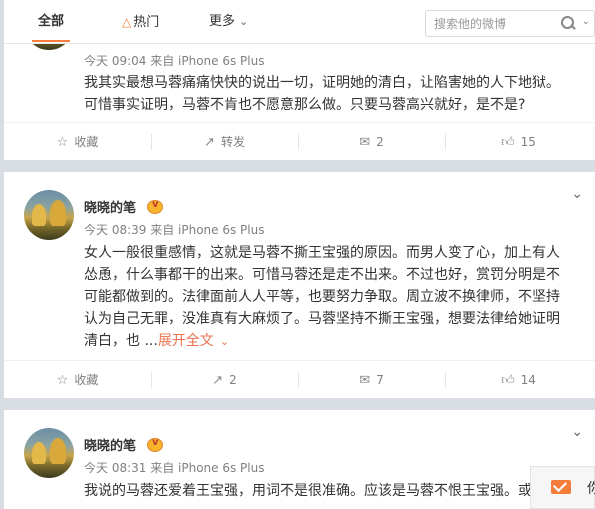 Image resolution: width=595 pixels, height=509 pixels. Describe the element at coordinates (308, 491) in the screenshot. I see `post-text: 我说的马蓉还爱着王宝强，用词不是很准确。应该是马蓉不恨王宝强。或` at that location.